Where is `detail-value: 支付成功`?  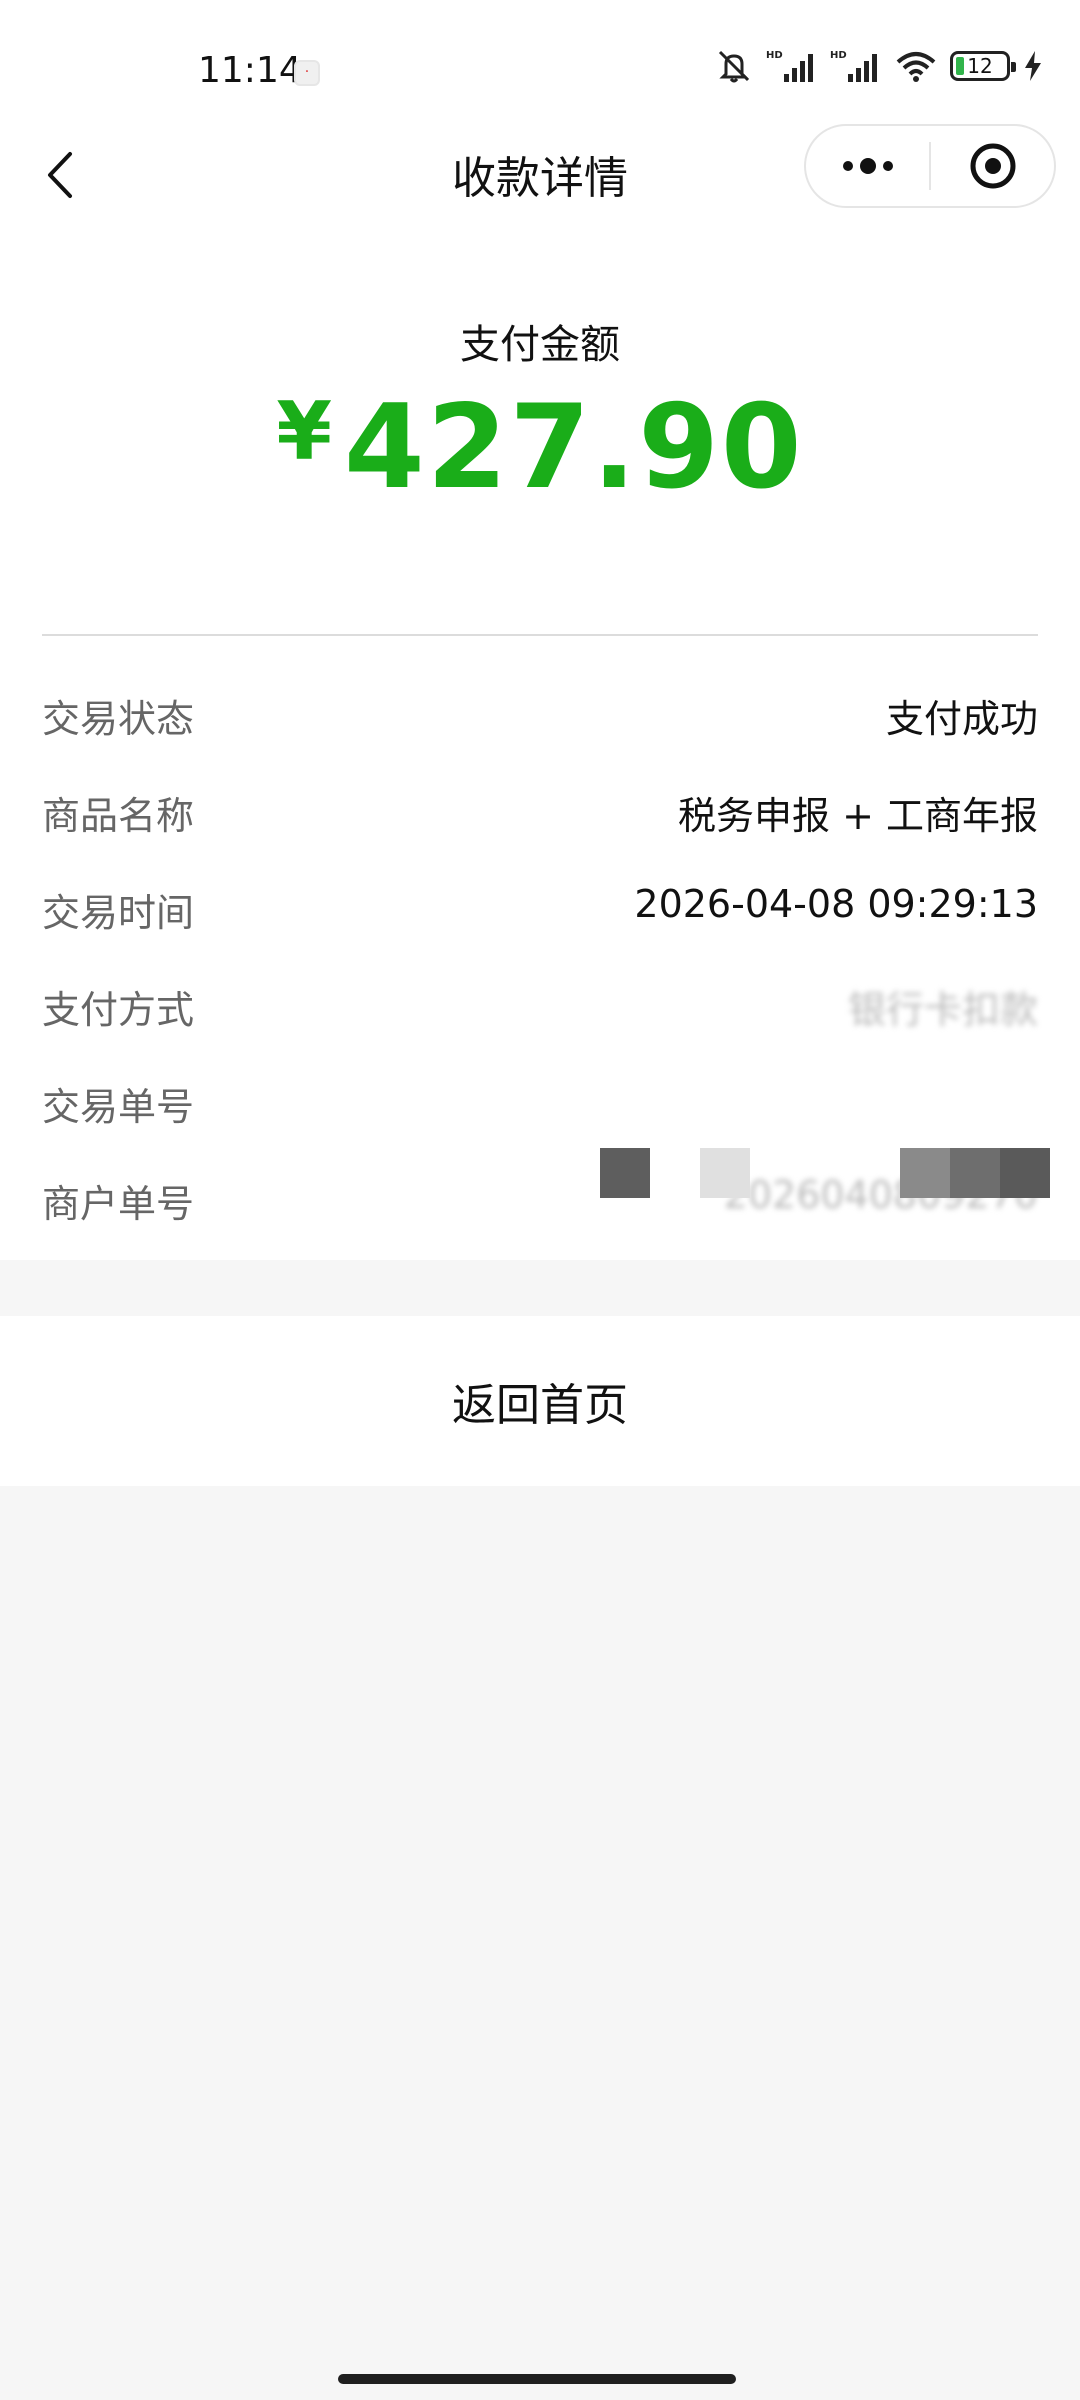 detail-value: 支付成功 is located at coordinates (961, 719).